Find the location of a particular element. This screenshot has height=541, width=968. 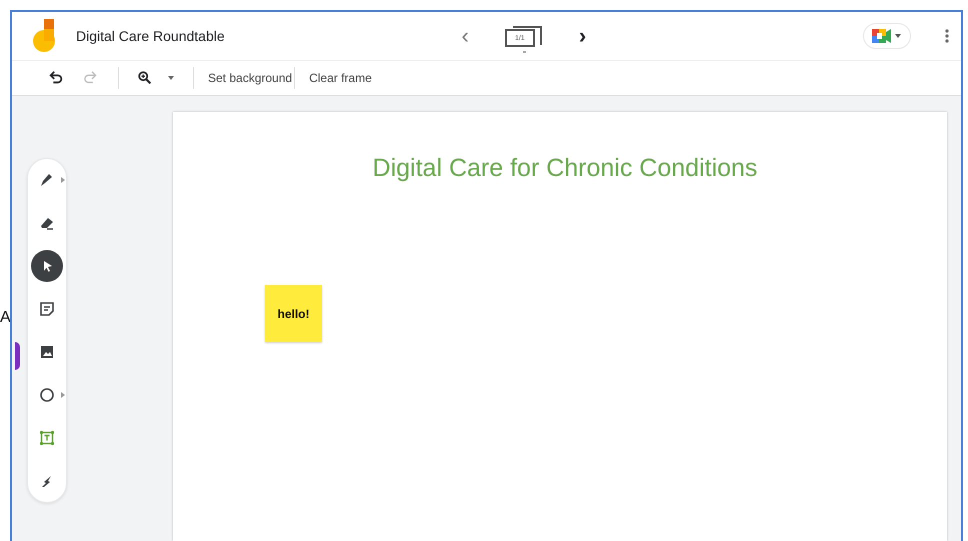

meet-button is located at coordinates (887, 36).